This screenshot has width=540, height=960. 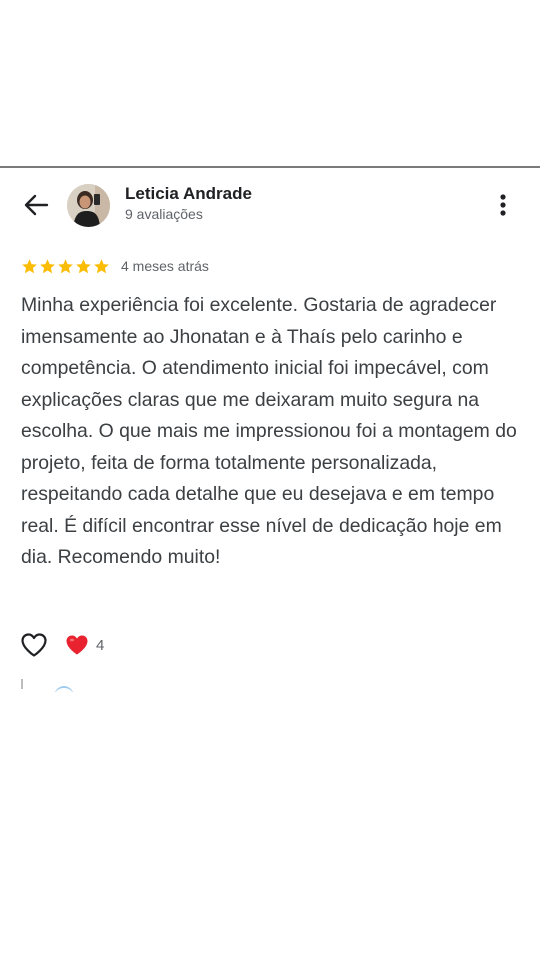 I want to click on more-vertical-icon, so click(x=503, y=205).